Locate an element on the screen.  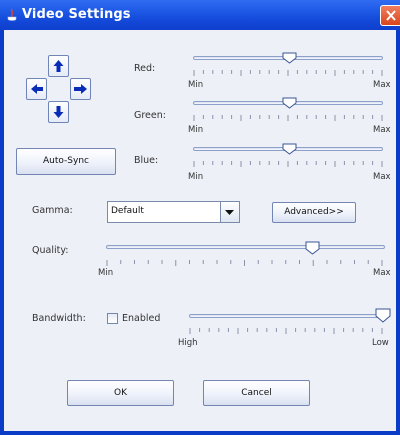
blue-max-label: Max is located at coordinates (382, 177).